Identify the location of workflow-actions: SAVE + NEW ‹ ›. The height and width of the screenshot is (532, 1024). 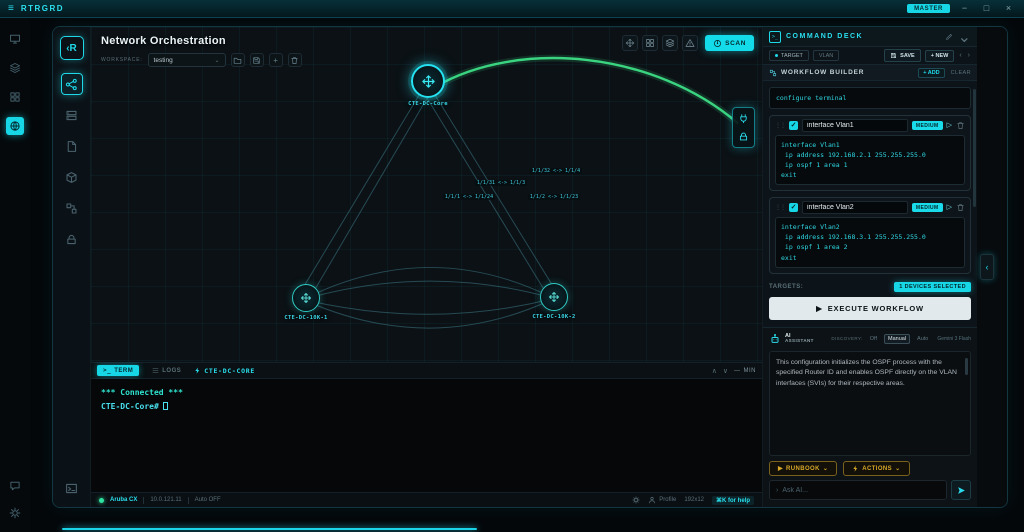
(927, 55).